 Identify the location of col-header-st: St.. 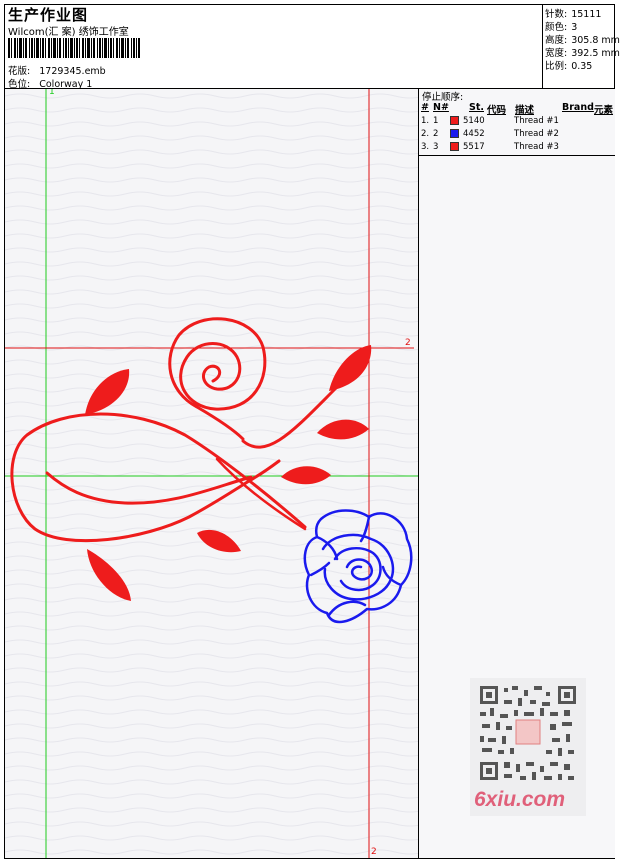
(476, 107).